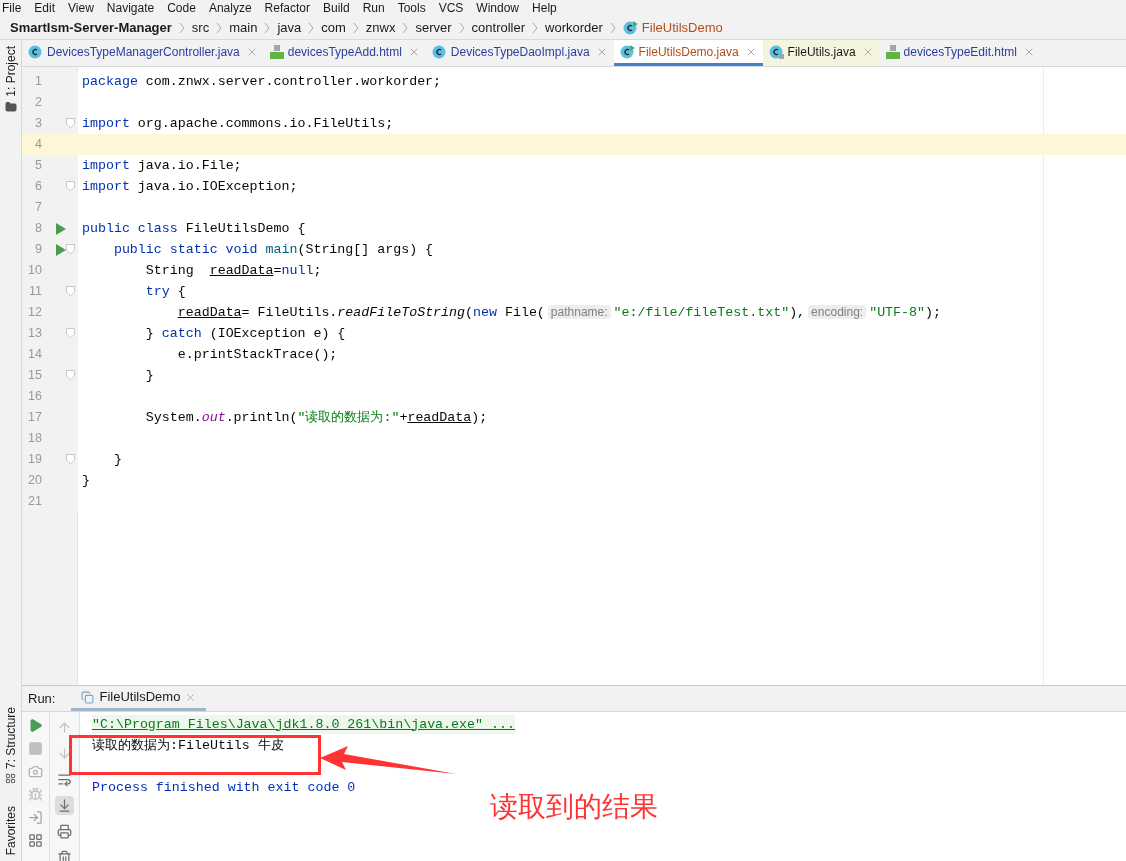 The width and height of the screenshot is (1126, 861). Describe the element at coordinates (688, 53) in the screenshot. I see `editor-tab: FileUtilsDemo.java` at that location.